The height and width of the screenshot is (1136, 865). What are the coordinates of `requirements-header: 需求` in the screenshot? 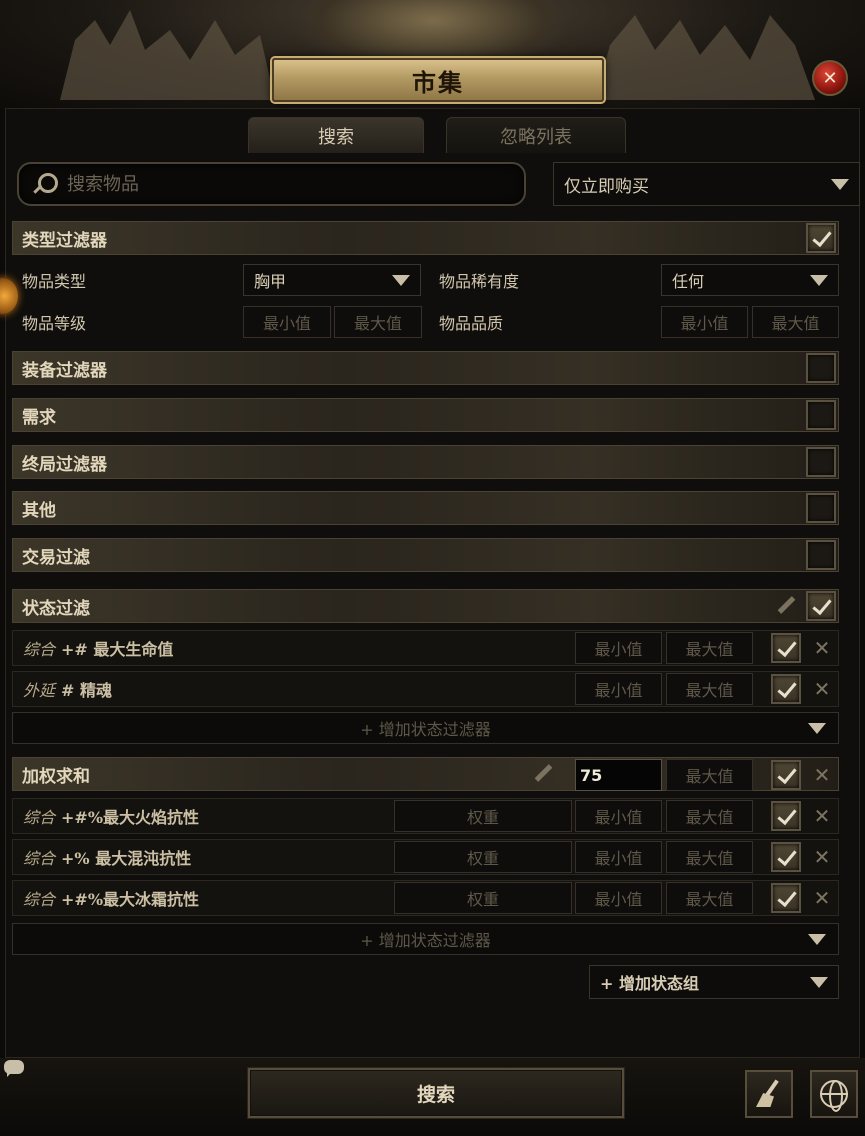 It's located at (425, 415).